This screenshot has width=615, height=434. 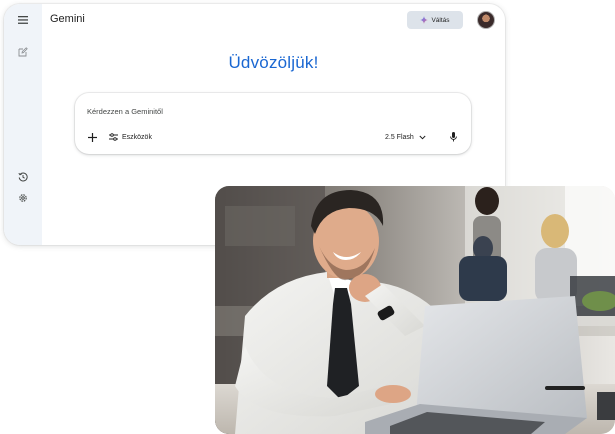 I want to click on model-label: 2.5 Flash, so click(x=399, y=137).